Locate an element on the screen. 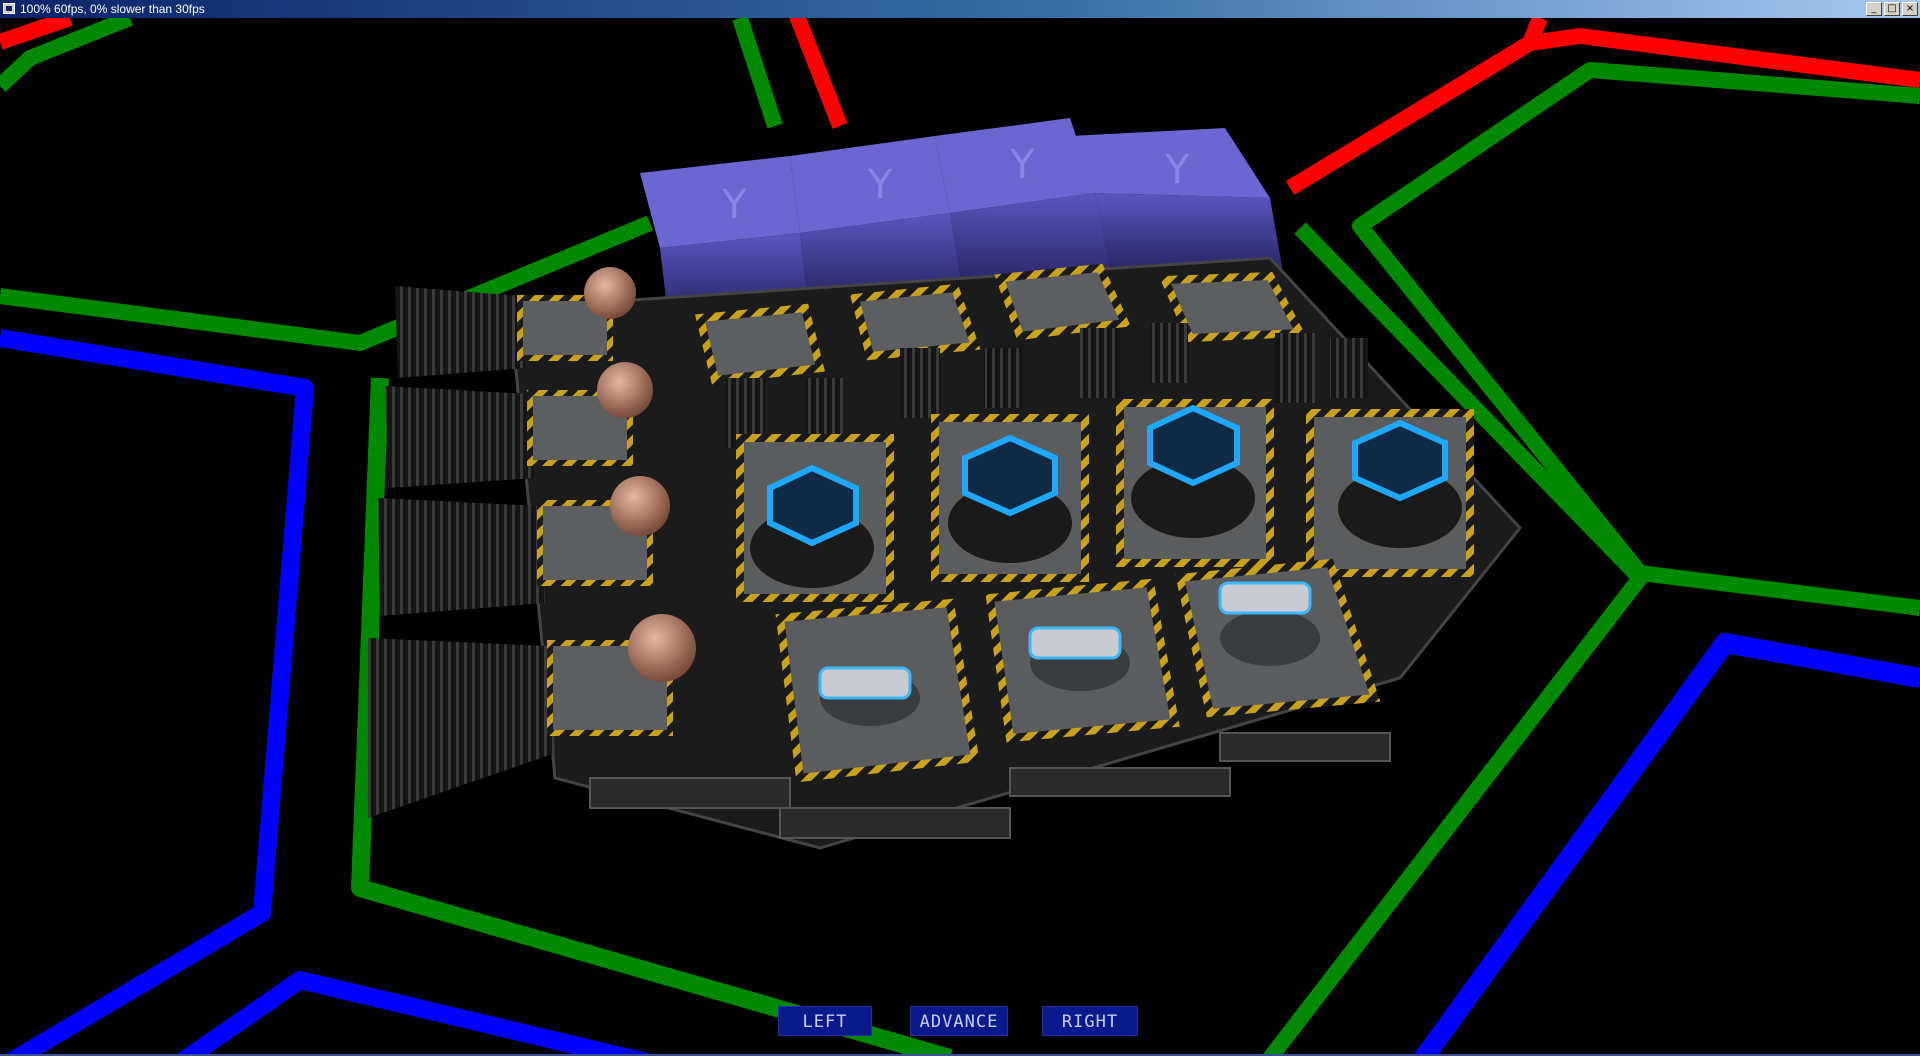 The width and height of the screenshot is (1920, 1056). app-icon is located at coordinates (9, 8).